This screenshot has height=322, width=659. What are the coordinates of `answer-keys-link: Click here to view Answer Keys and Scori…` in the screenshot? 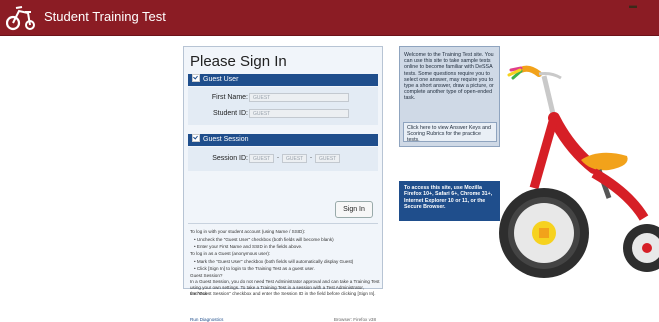 It's located at (450, 132).